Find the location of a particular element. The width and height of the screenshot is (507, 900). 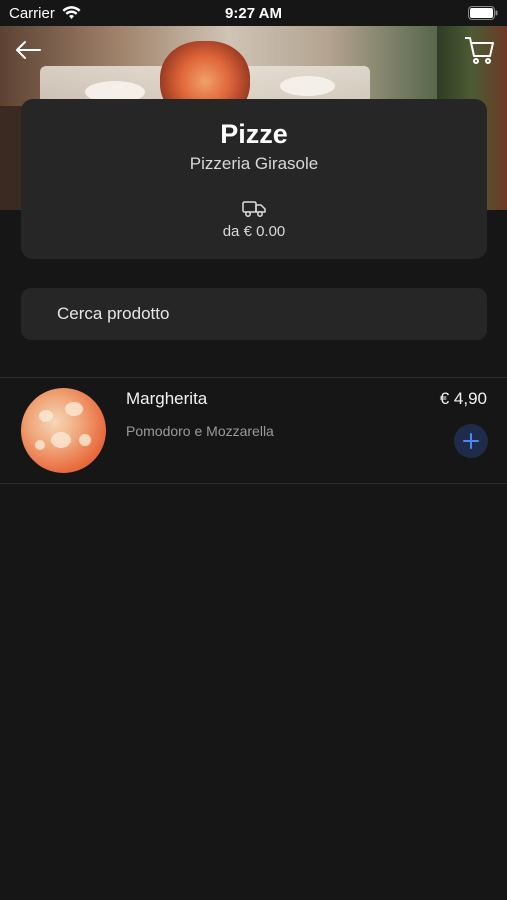

battery-icon is located at coordinates (483, 13).